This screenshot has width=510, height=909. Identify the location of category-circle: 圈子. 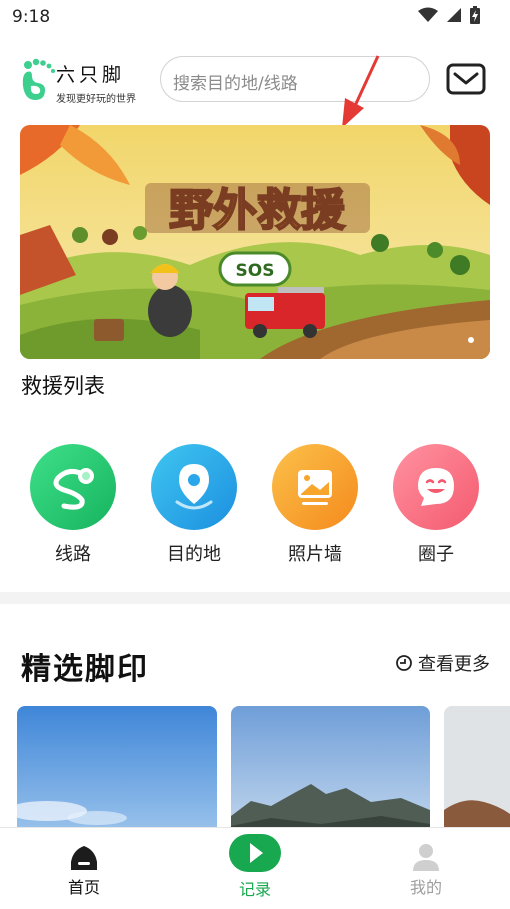
(436, 505).